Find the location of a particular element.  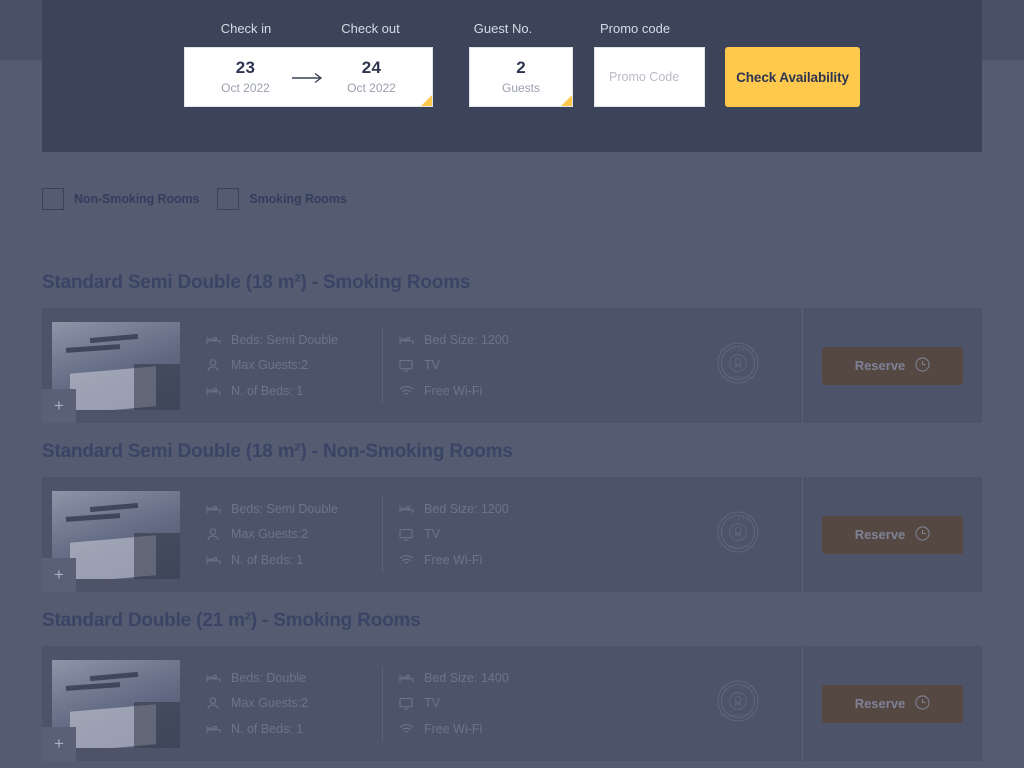

date-resize-corner-icon is located at coordinates (426, 100).